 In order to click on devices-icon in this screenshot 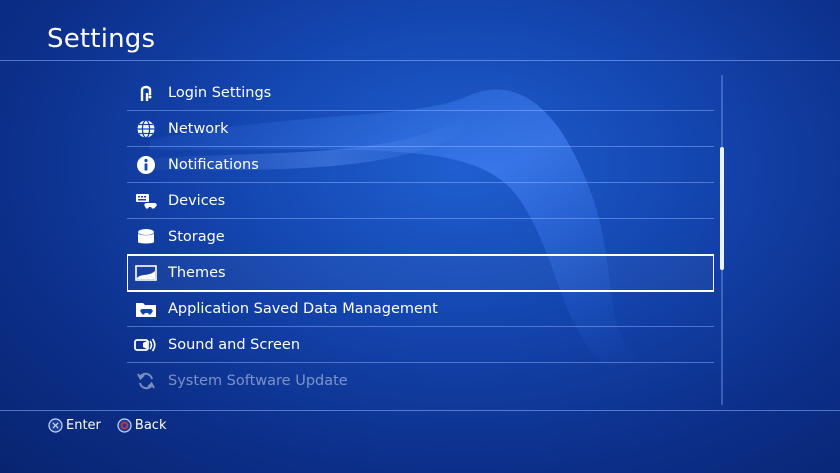, I will do `click(146, 201)`.